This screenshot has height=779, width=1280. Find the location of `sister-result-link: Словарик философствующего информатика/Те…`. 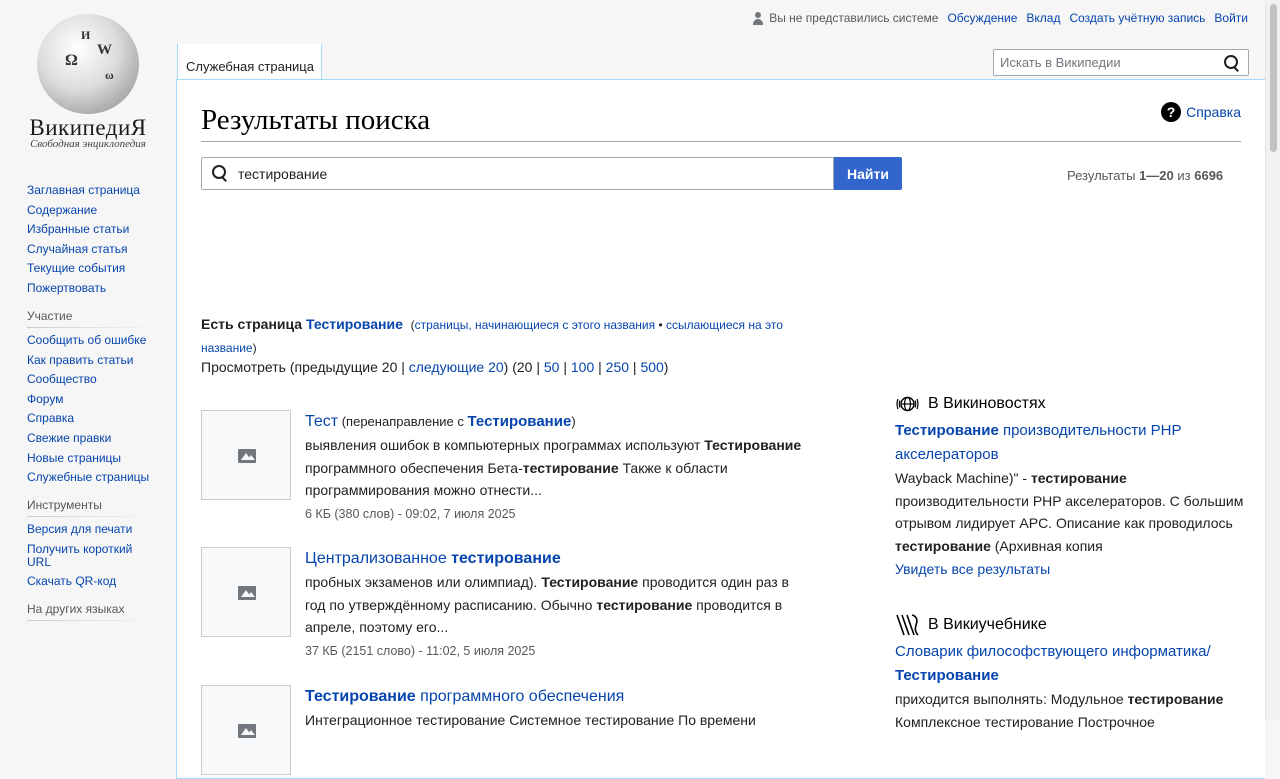

sister-result-link: Словарик философствующего информатика/Те… is located at coordinates (1053, 663).